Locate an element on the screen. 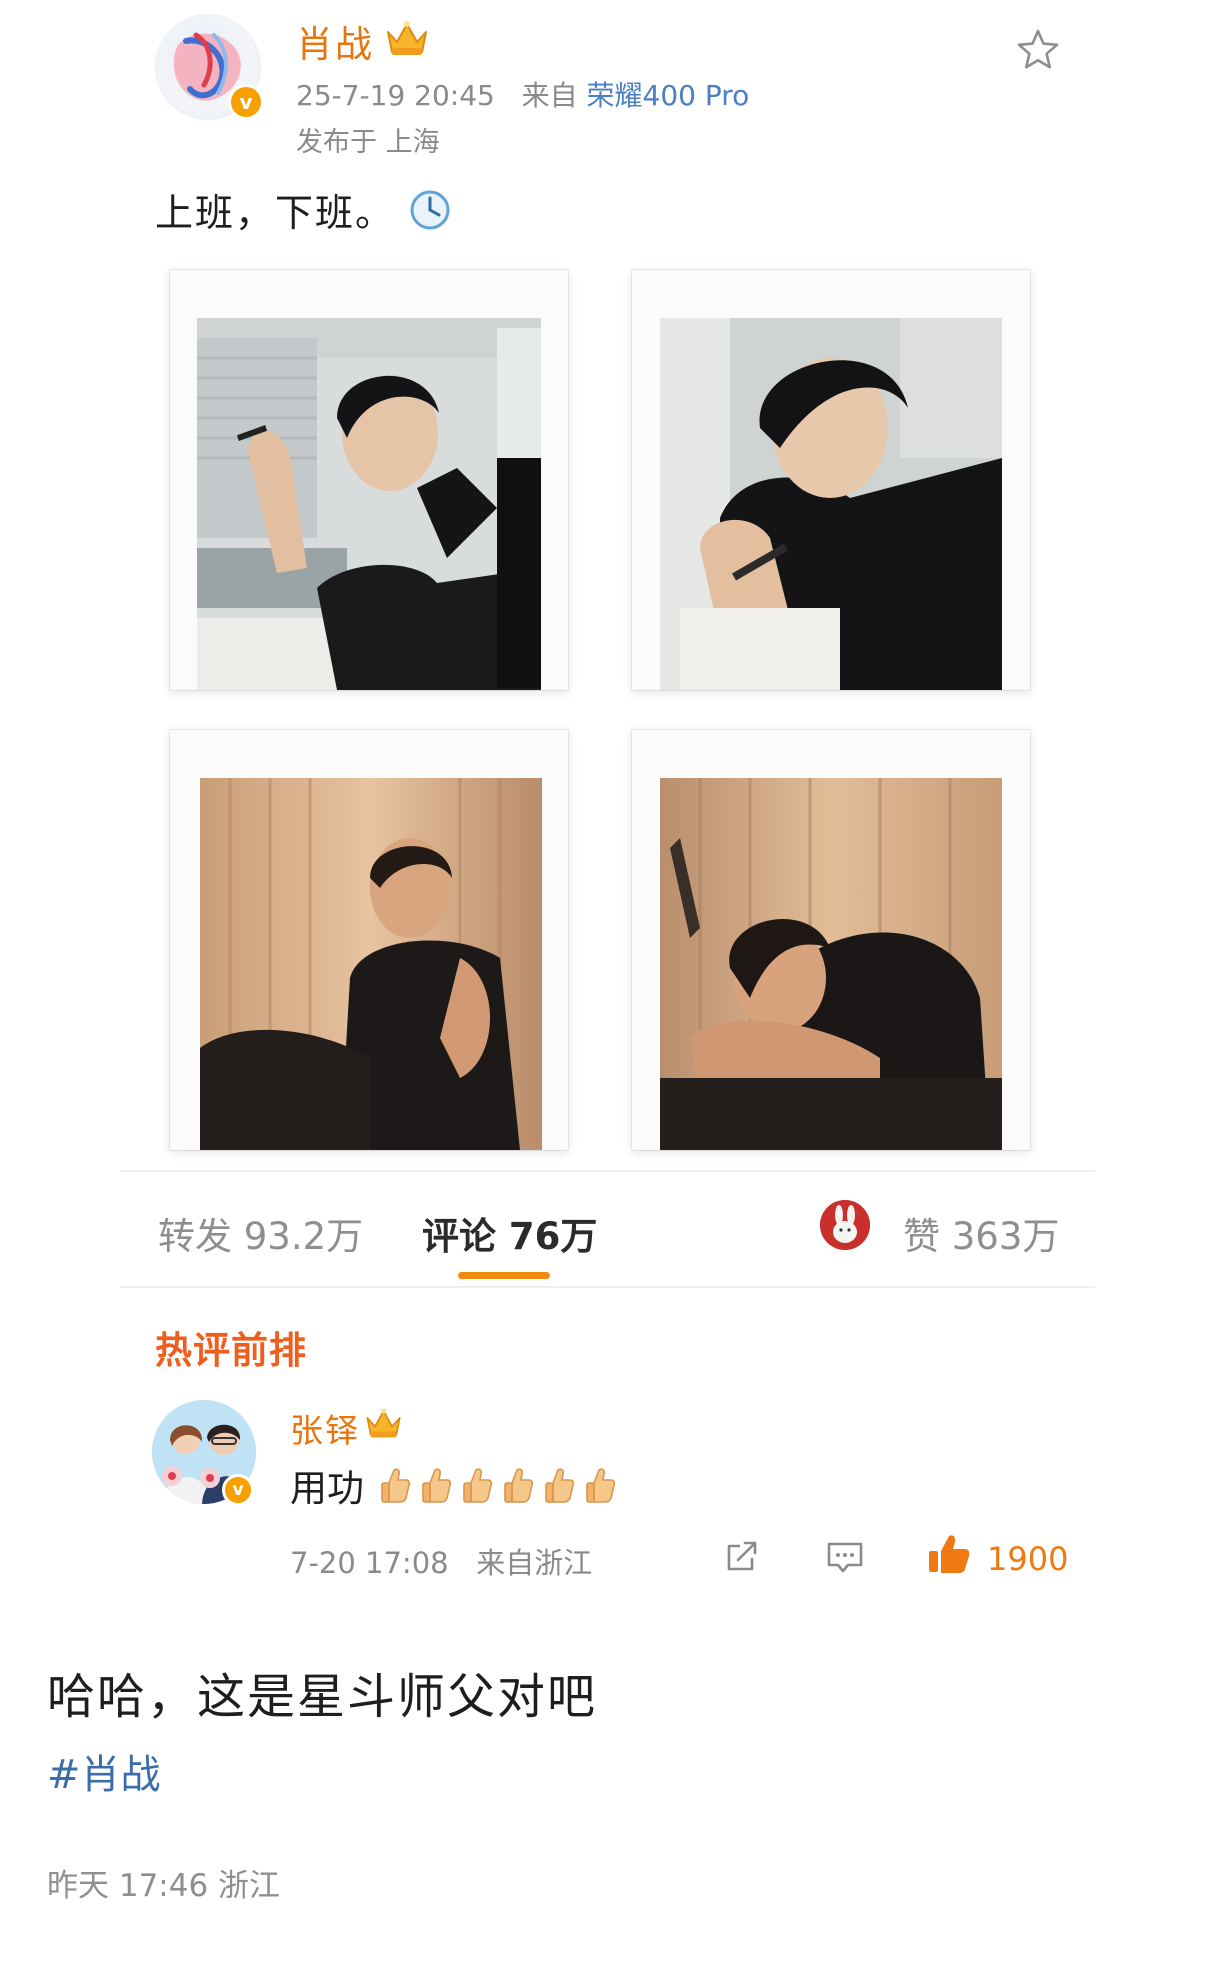 The image size is (1220, 1971). comment-source: 来自浙江 is located at coordinates (534, 1563).